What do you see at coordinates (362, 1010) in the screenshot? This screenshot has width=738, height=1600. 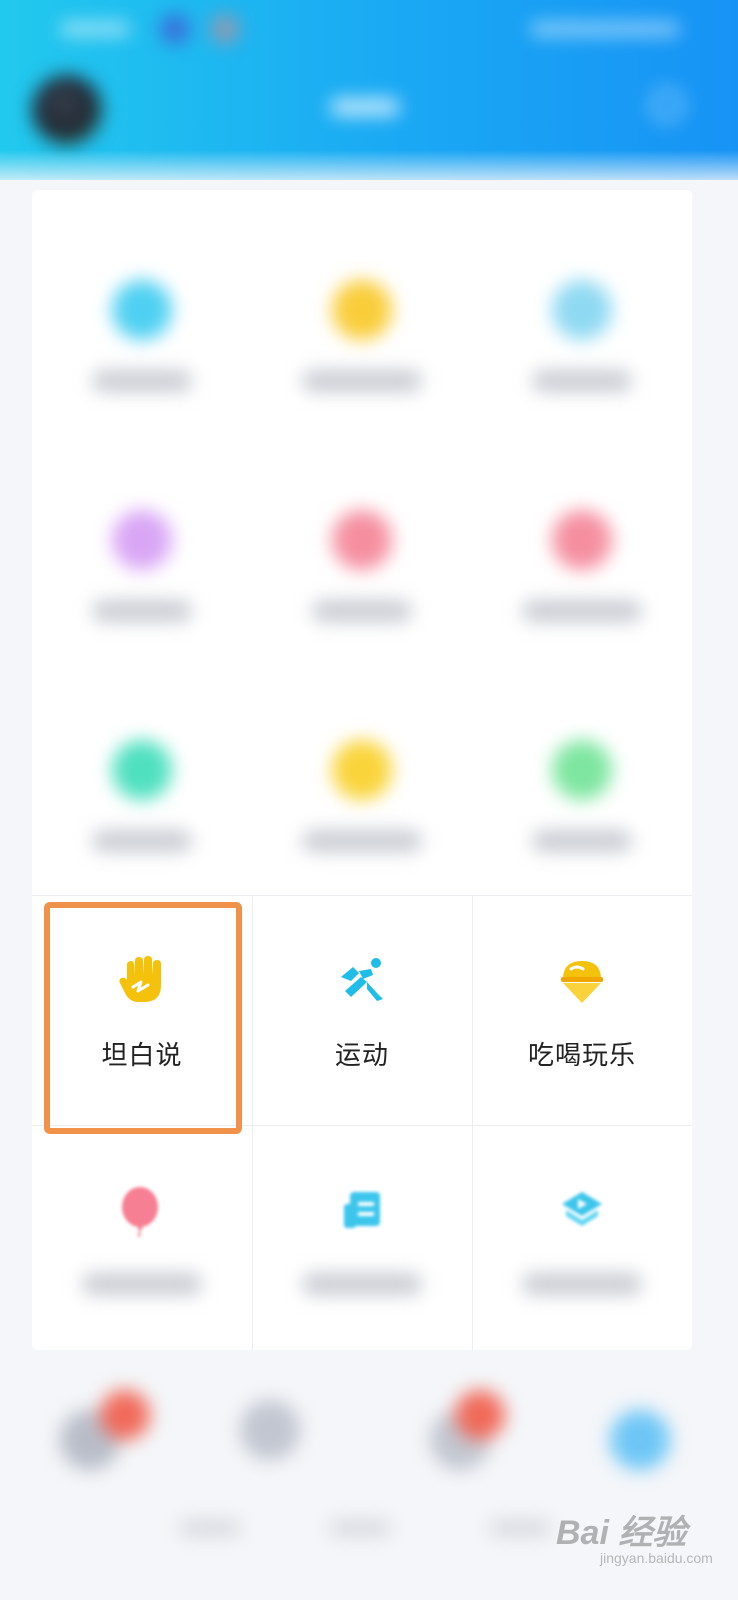 I see `feature-yundong: 运动` at bounding box center [362, 1010].